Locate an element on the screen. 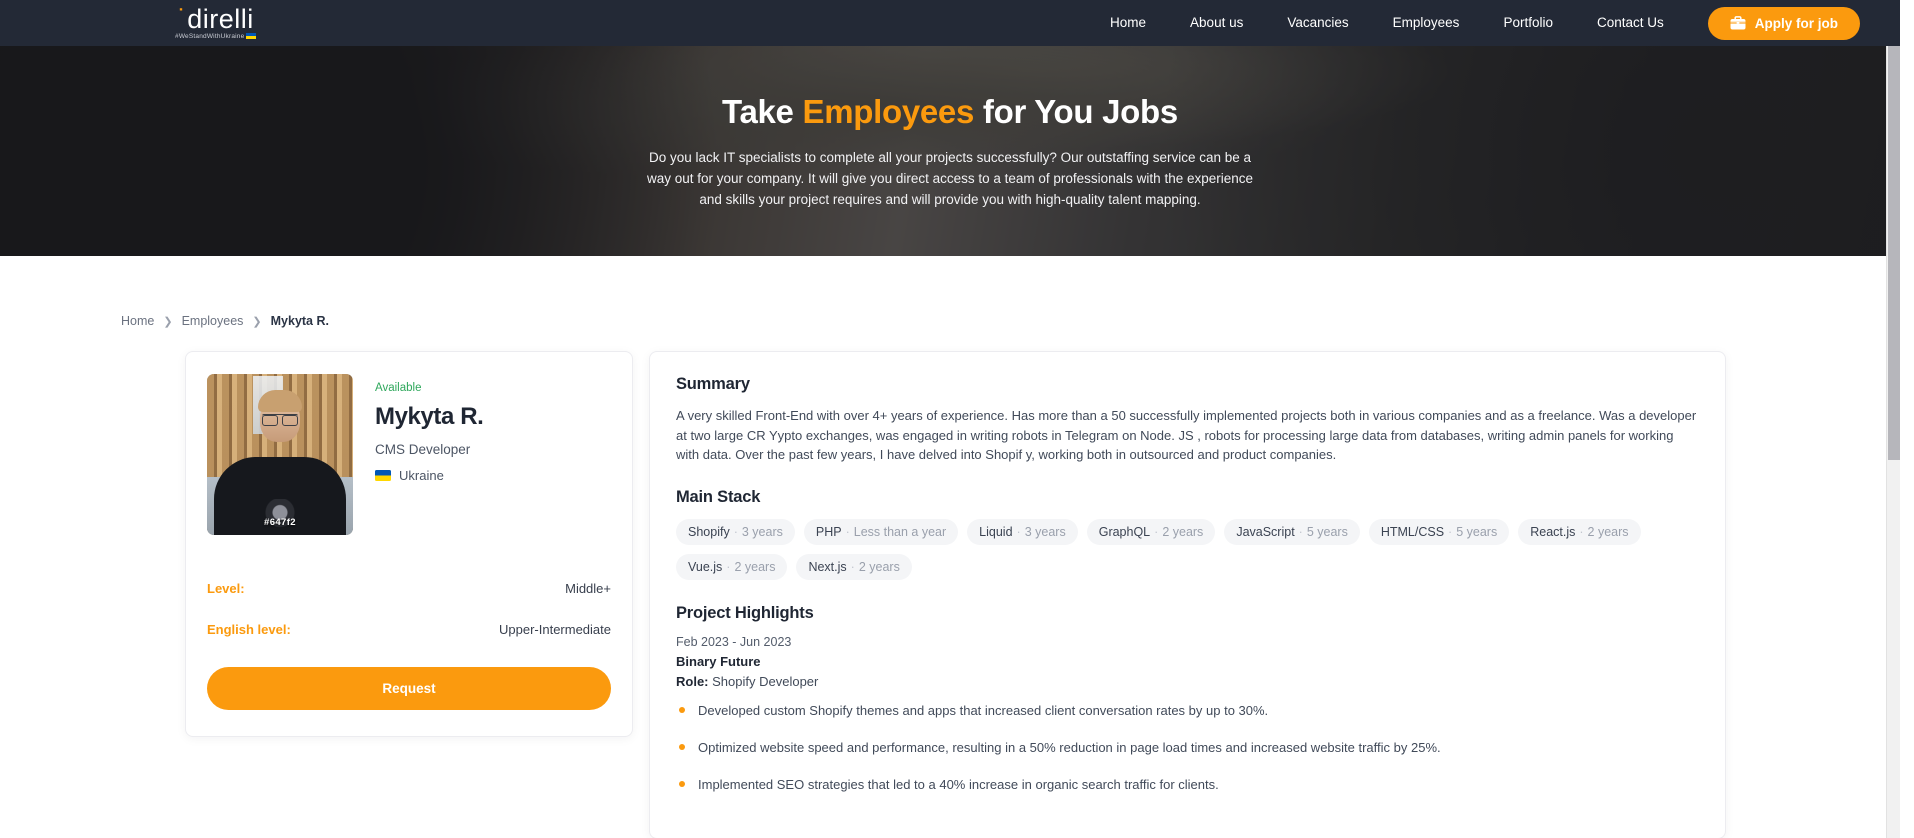 The height and width of the screenshot is (838, 1914). nav-item-contact-us: Contact Us is located at coordinates (1630, 23).